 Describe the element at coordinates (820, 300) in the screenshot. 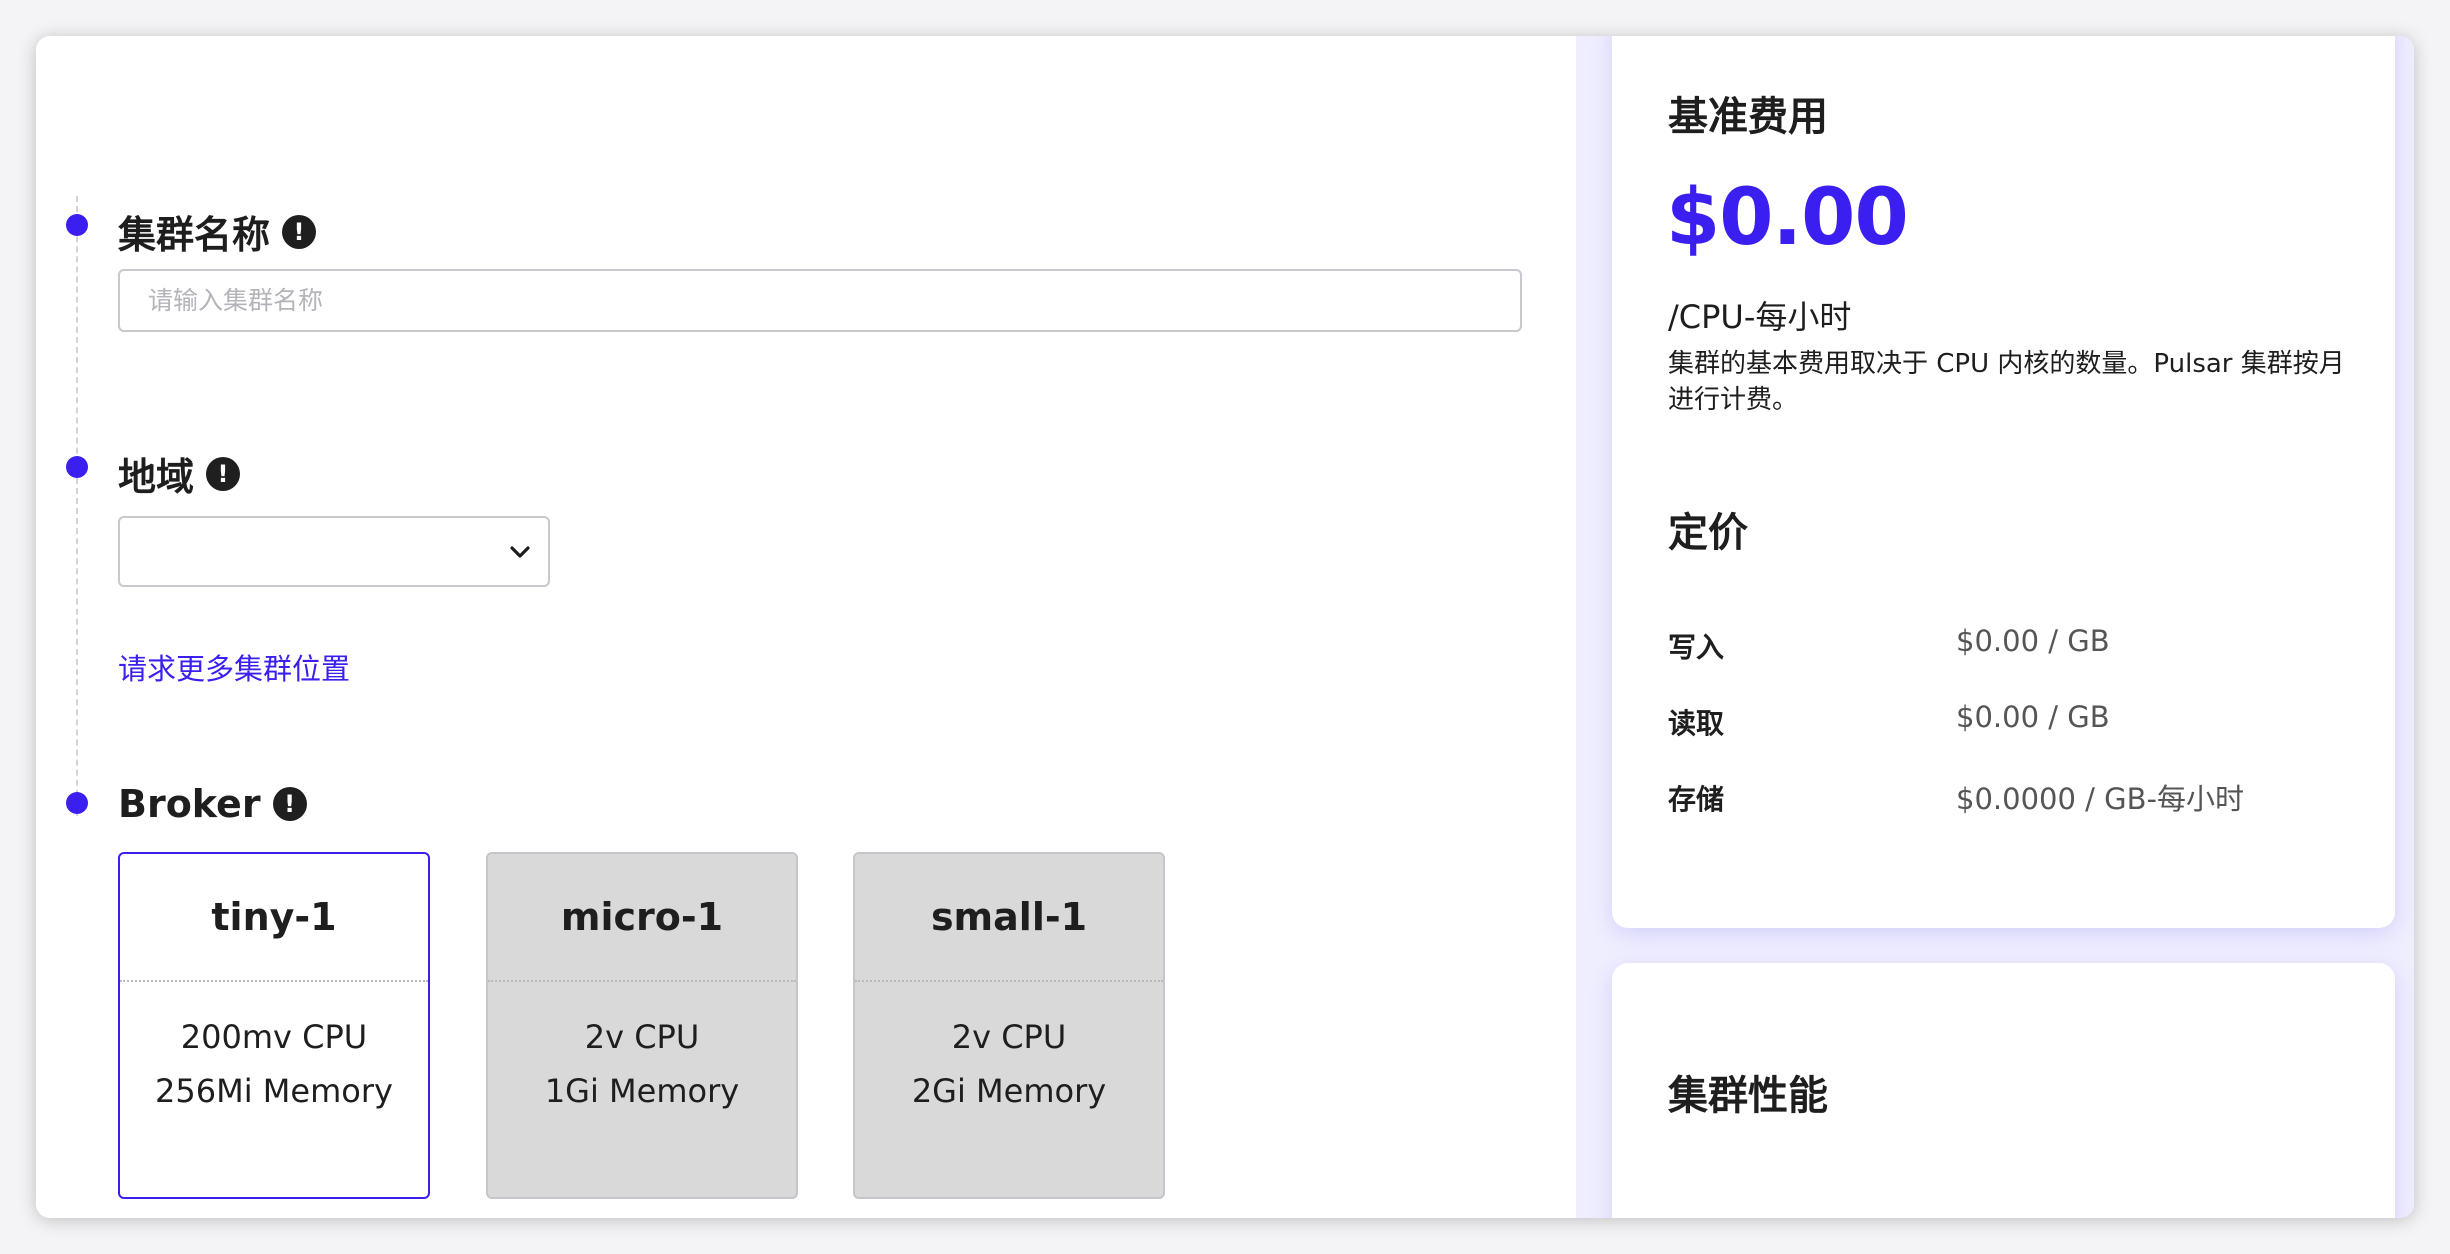

I see `cluster-name-input` at that location.